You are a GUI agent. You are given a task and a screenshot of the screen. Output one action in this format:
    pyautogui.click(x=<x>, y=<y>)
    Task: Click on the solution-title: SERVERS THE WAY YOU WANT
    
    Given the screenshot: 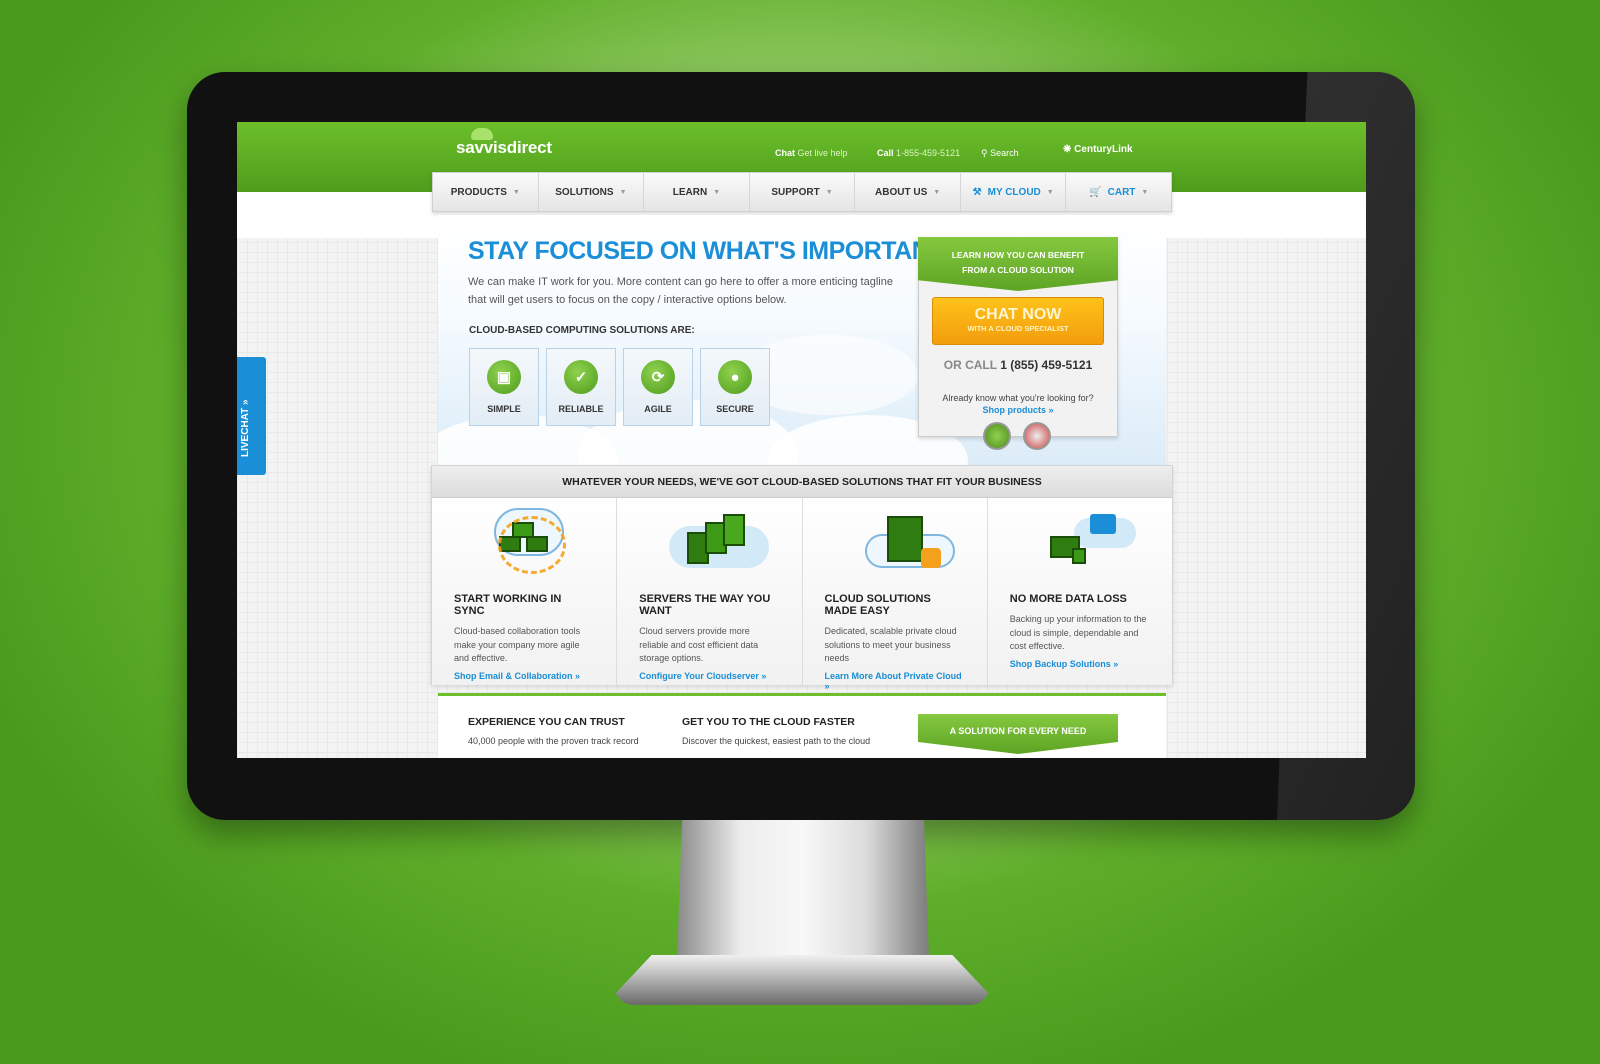 What is the action you would take?
    pyautogui.click(x=705, y=605)
    